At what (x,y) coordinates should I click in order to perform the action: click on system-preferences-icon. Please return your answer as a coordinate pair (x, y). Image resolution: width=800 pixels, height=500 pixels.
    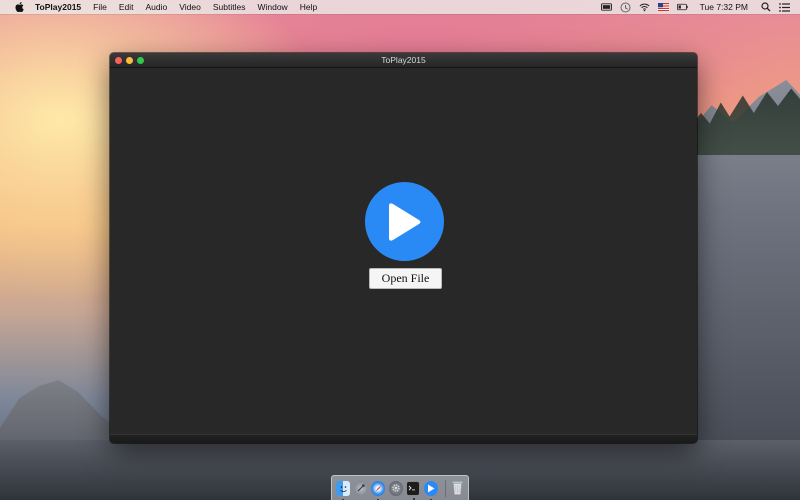
    Looking at the image, I should click on (395, 488).